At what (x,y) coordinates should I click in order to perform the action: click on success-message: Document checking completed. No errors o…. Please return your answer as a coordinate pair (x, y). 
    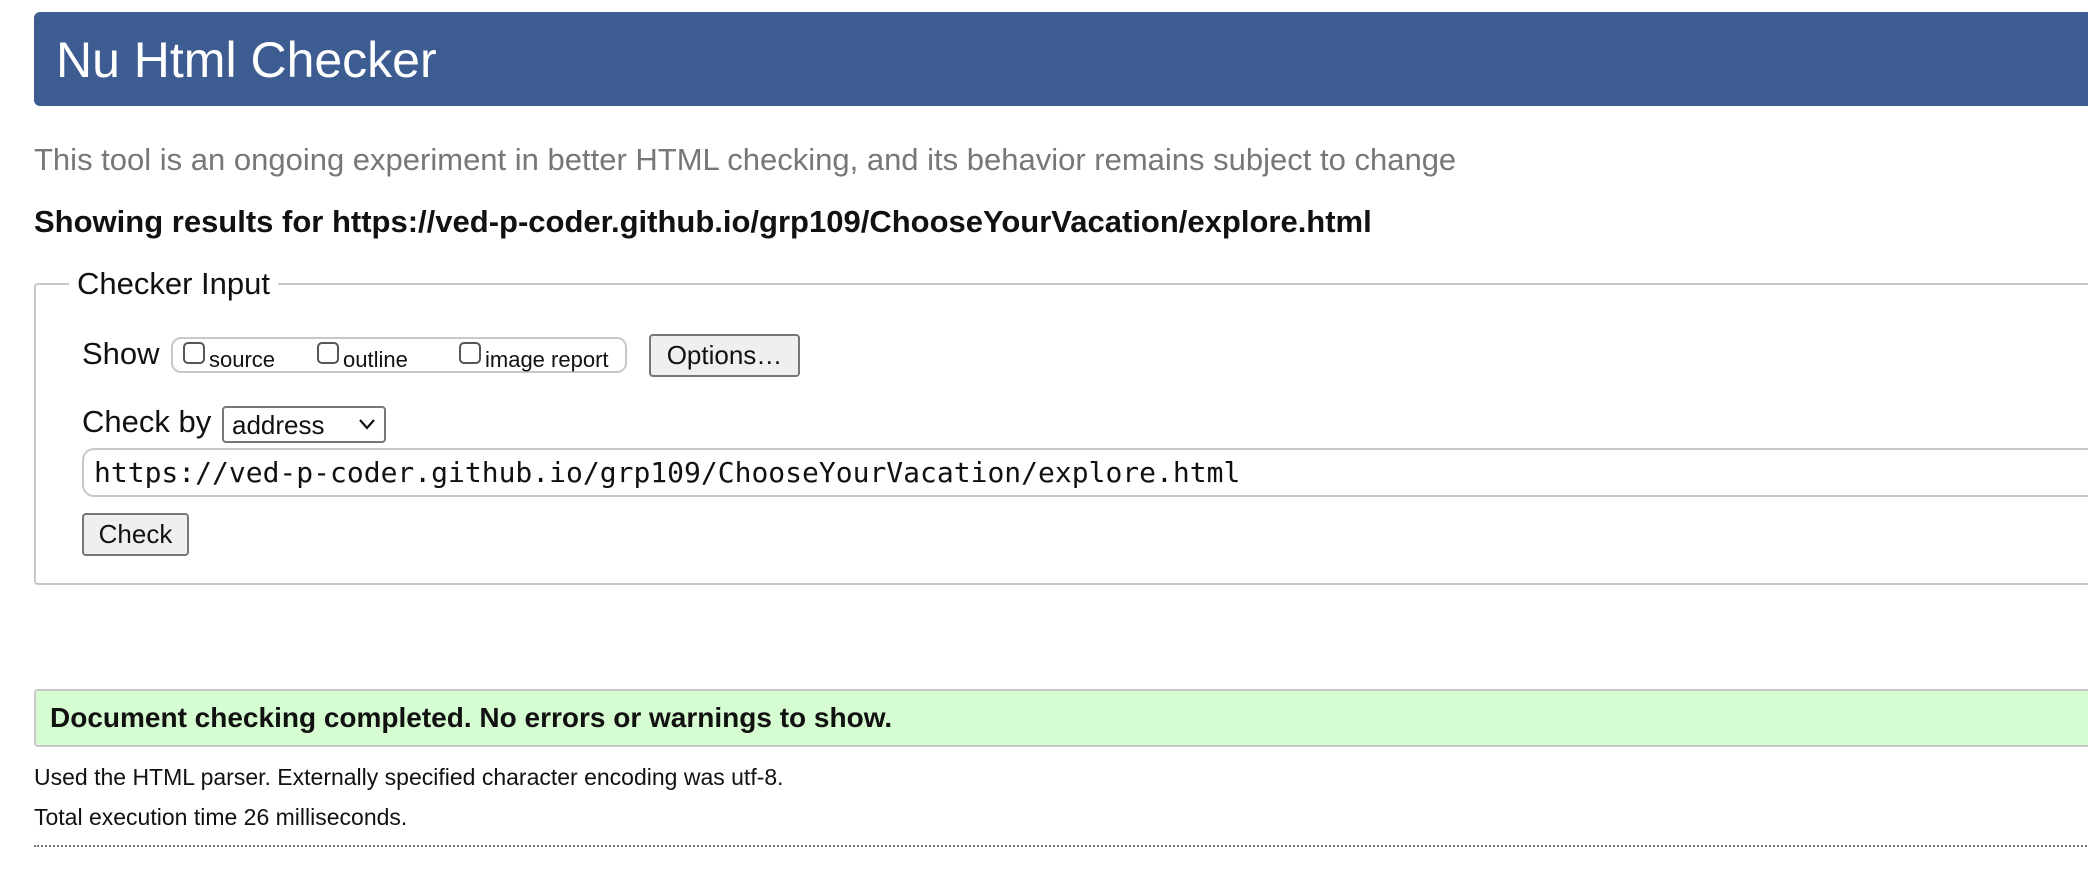
    Looking at the image, I should click on (471, 717).